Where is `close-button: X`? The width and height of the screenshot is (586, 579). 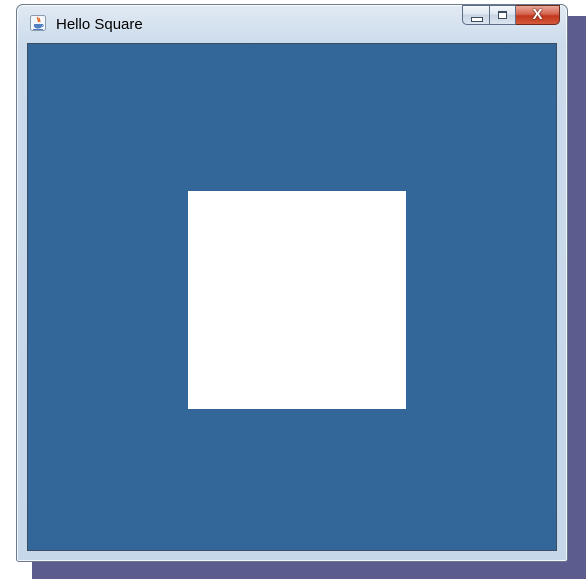 close-button: X is located at coordinates (538, 15).